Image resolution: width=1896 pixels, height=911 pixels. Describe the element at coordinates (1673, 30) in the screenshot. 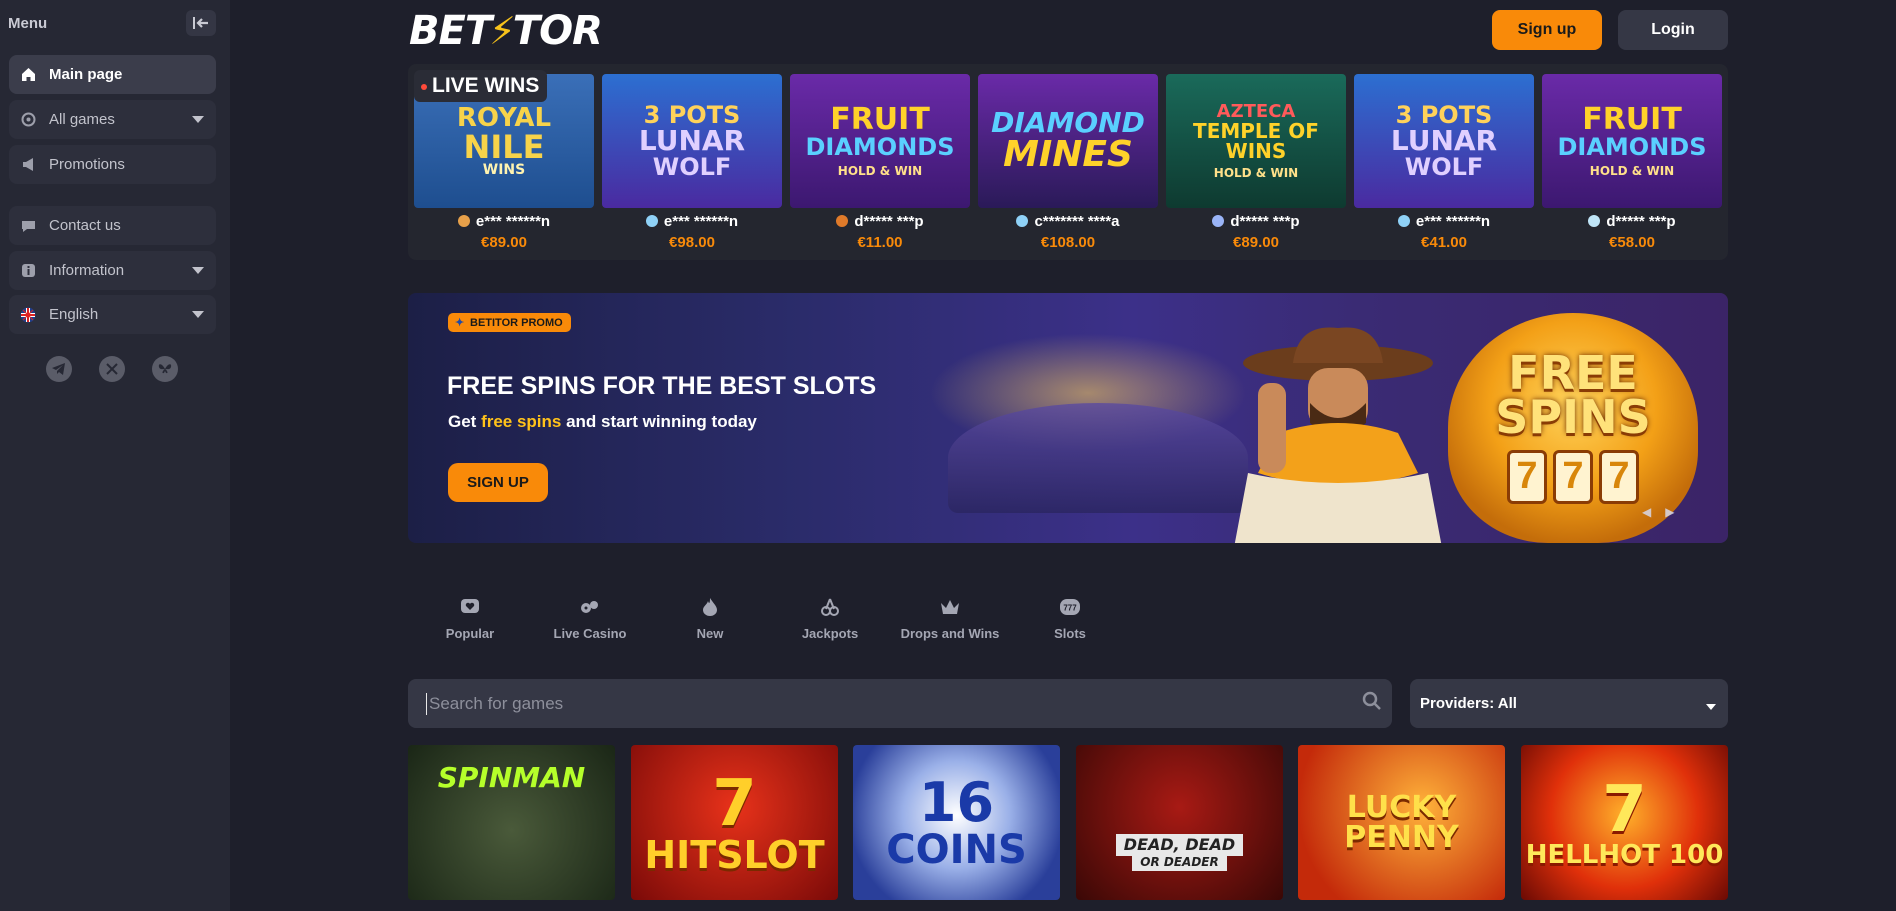

I see `login-button: Login` at that location.